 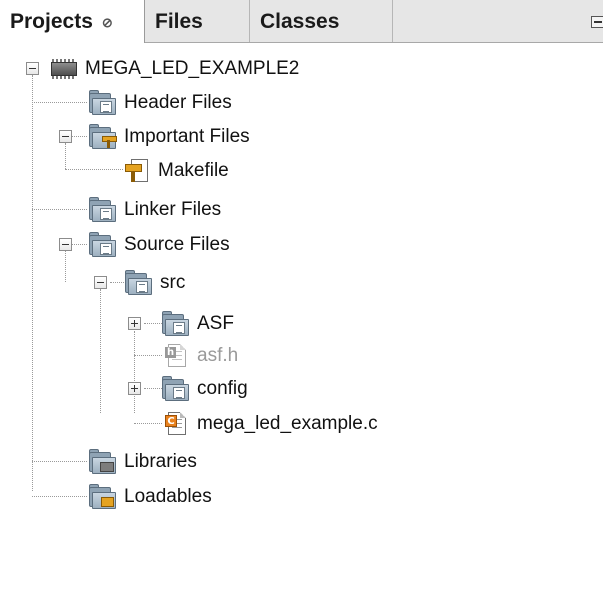 I want to click on tree-item-label: Important Files, so click(x=187, y=136).